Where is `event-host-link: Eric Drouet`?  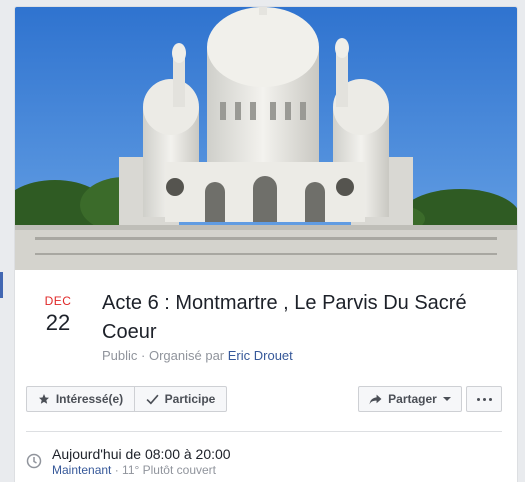
event-host-link: Eric Drouet is located at coordinates (260, 355).